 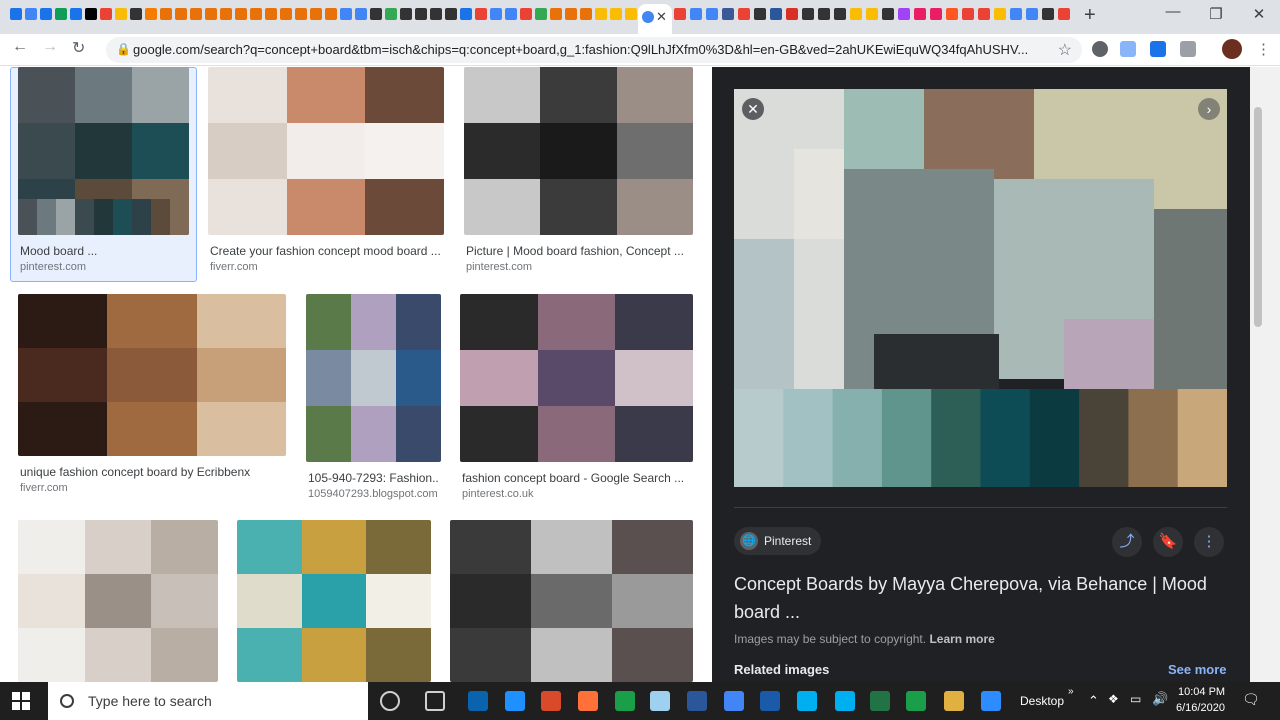 I want to click on forward-button: →, so click(x=50, y=47).